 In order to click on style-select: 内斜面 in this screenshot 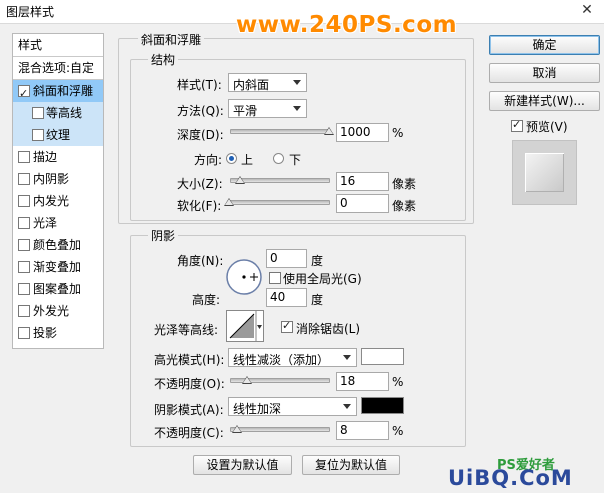, I will do `click(267, 82)`.